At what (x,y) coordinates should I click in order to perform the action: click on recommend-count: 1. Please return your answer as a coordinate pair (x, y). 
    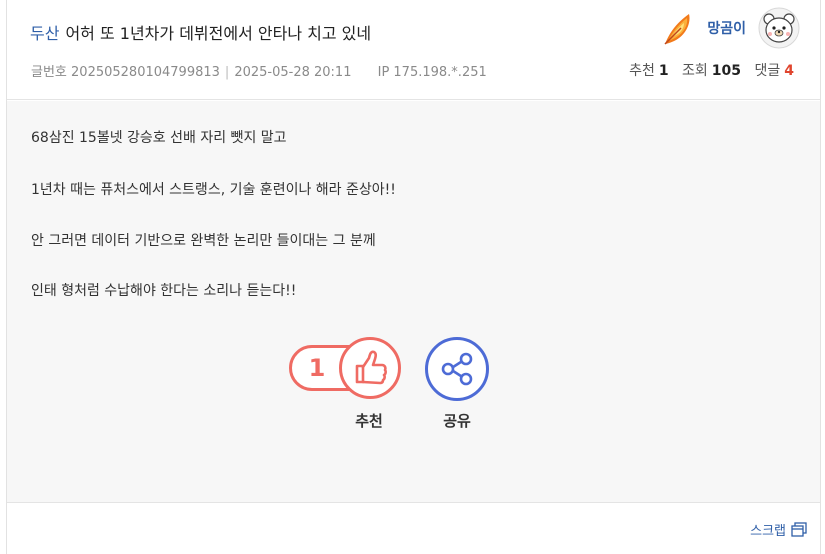
    Looking at the image, I should click on (317, 368).